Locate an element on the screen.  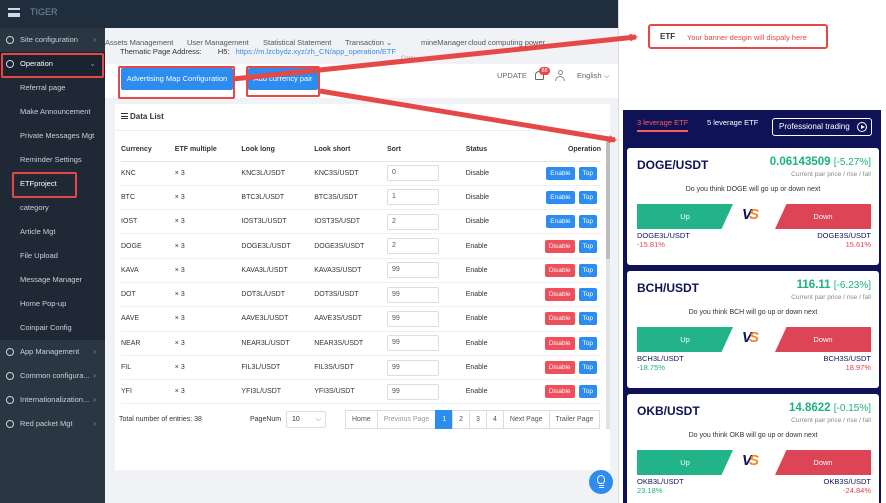
user-icon is located at coordinates (560, 75).